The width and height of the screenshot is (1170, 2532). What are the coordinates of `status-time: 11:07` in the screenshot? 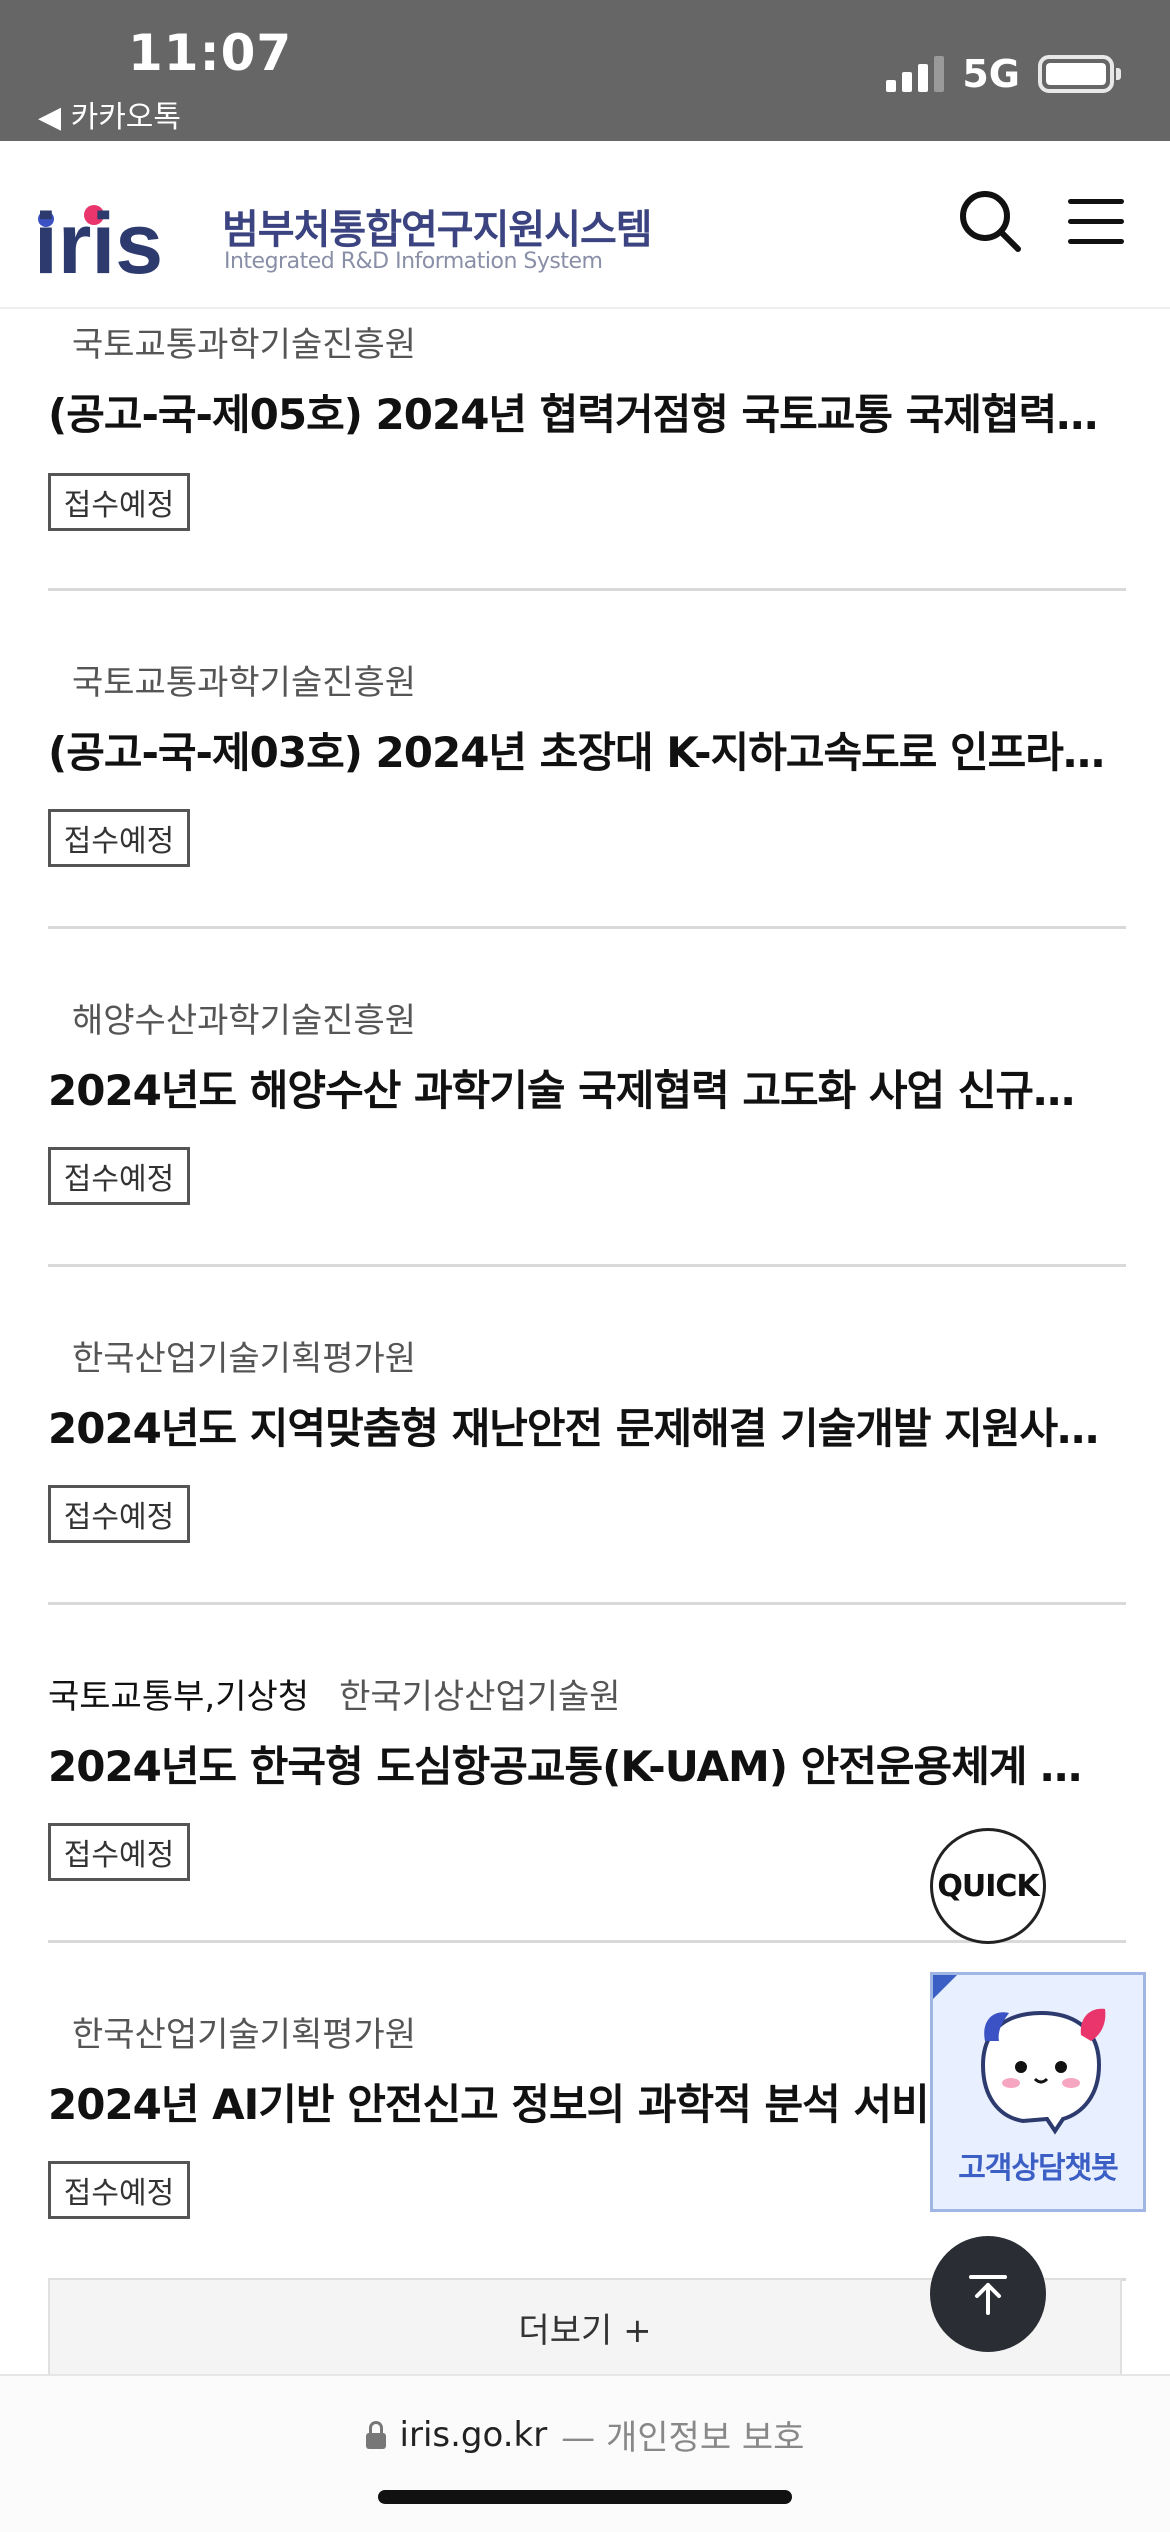 It's located at (210, 53).